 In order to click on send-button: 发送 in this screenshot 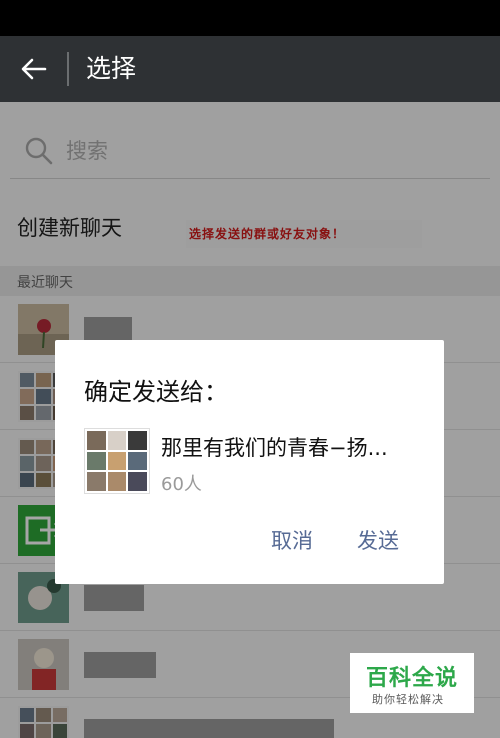, I will do `click(378, 541)`.